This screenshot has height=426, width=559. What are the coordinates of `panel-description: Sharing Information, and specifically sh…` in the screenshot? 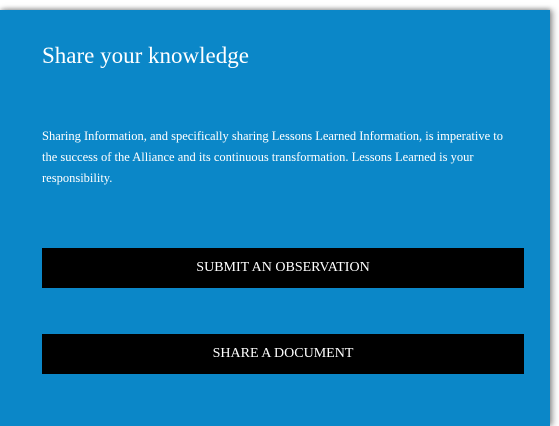 It's located at (272, 157).